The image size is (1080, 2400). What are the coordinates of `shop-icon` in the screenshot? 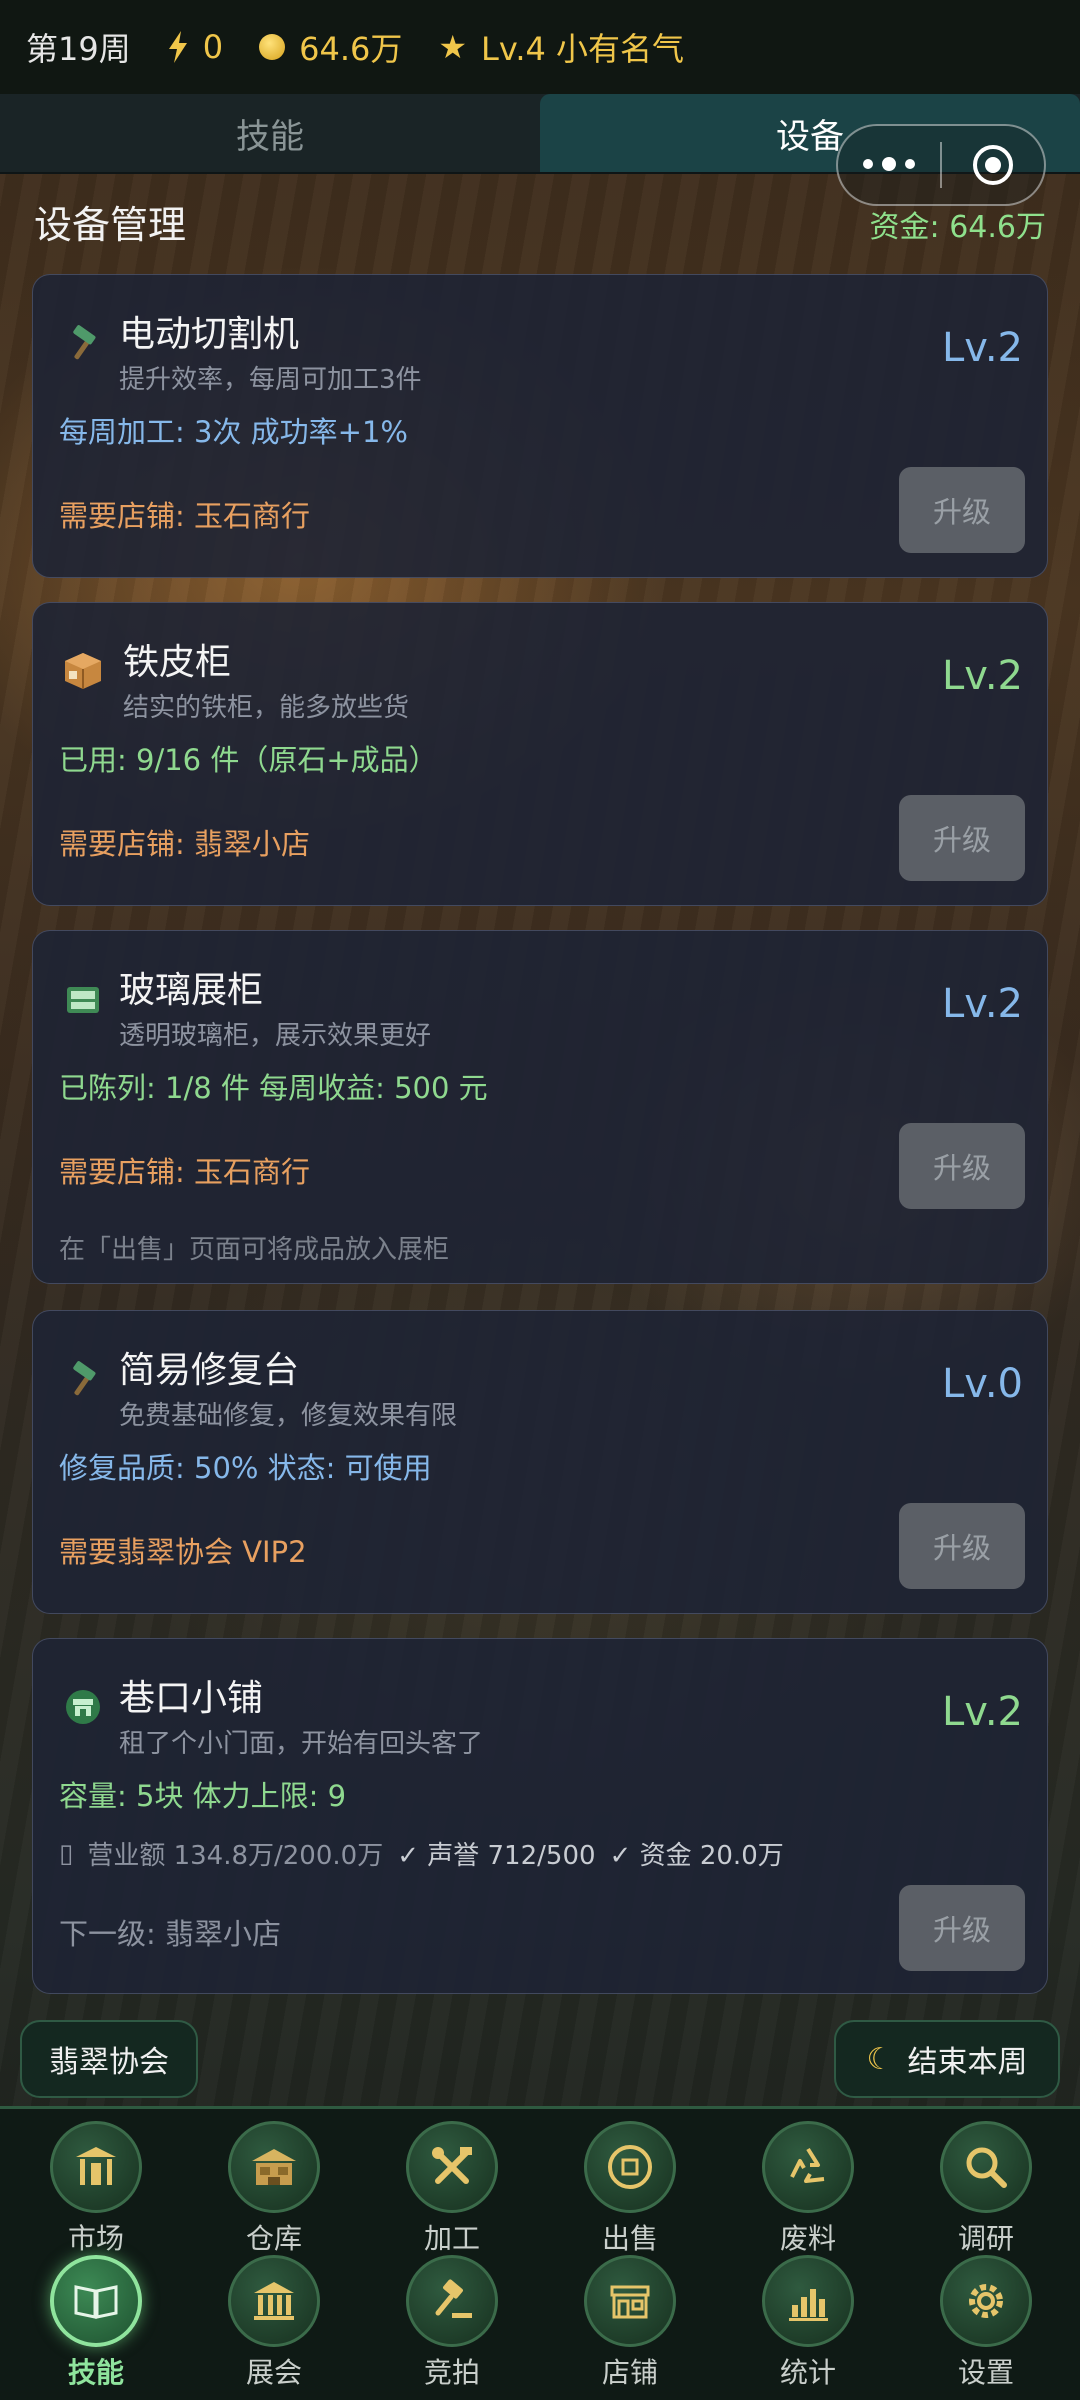 It's located at (83, 1707).